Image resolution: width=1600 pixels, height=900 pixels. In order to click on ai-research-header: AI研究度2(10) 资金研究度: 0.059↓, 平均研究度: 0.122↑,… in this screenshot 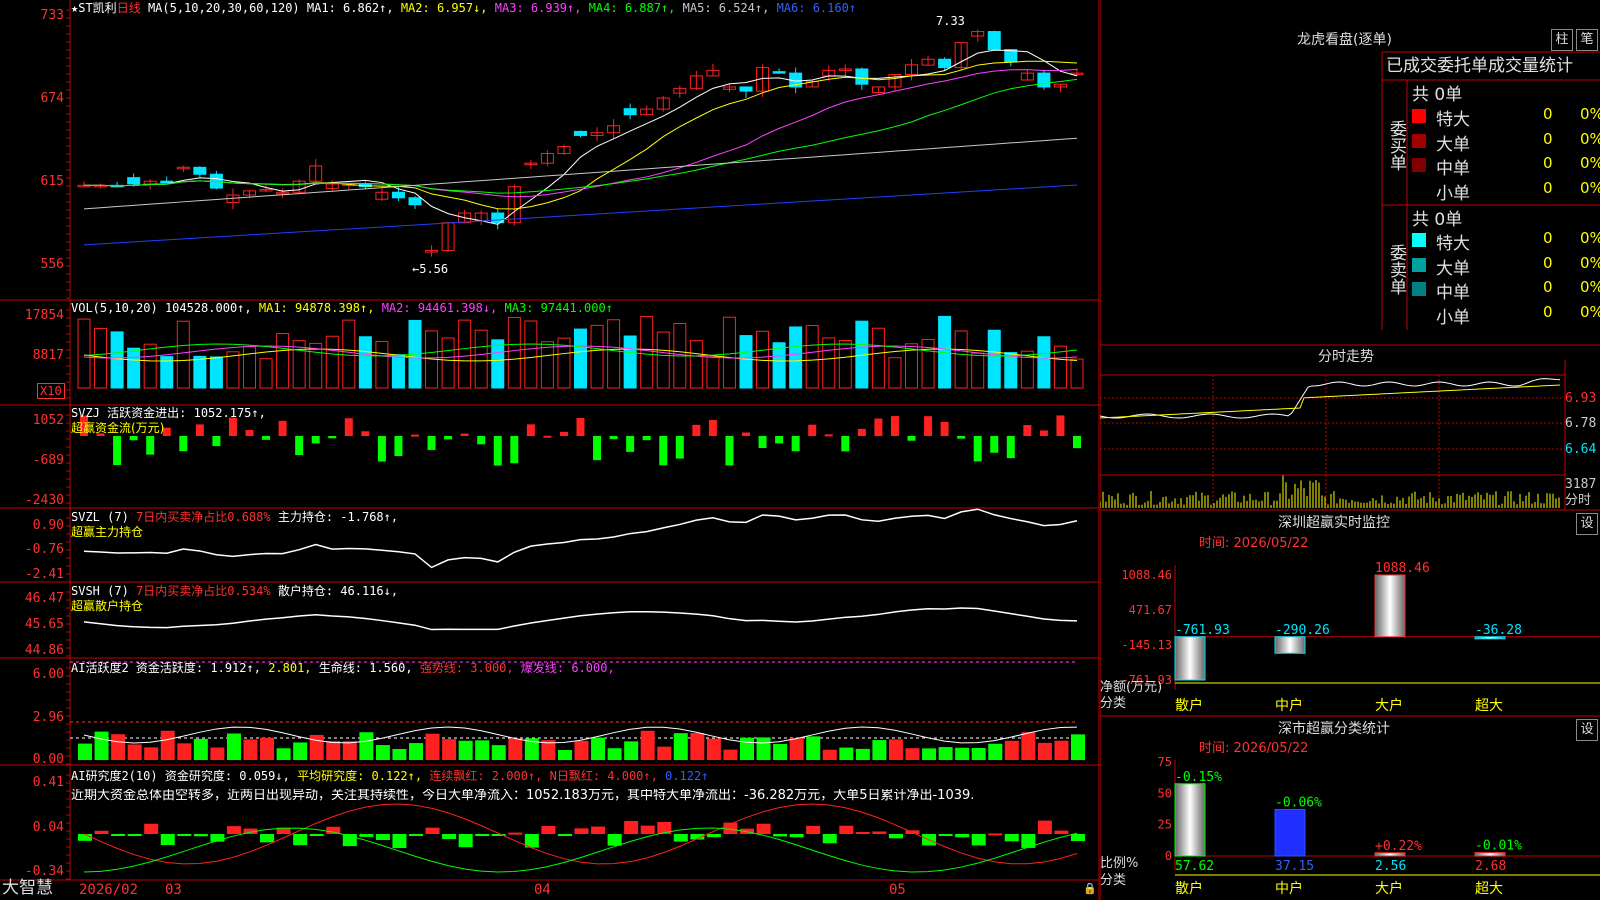, I will do `click(389, 776)`.